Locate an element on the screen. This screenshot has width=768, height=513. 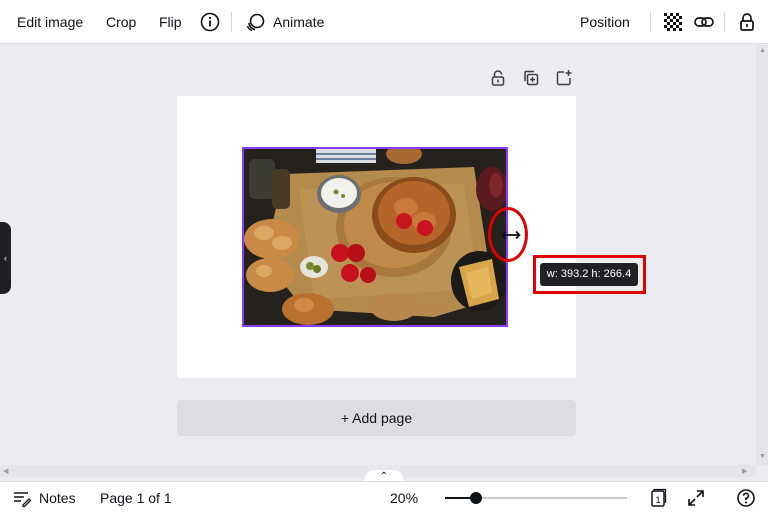
zoom-slider-thumb is located at coordinates (475, 498).